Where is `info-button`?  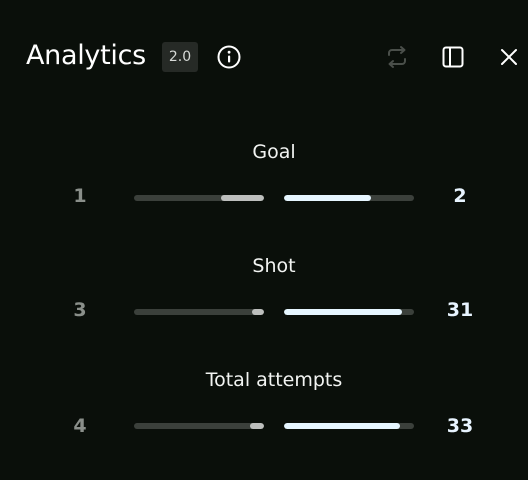 info-button is located at coordinates (229, 57).